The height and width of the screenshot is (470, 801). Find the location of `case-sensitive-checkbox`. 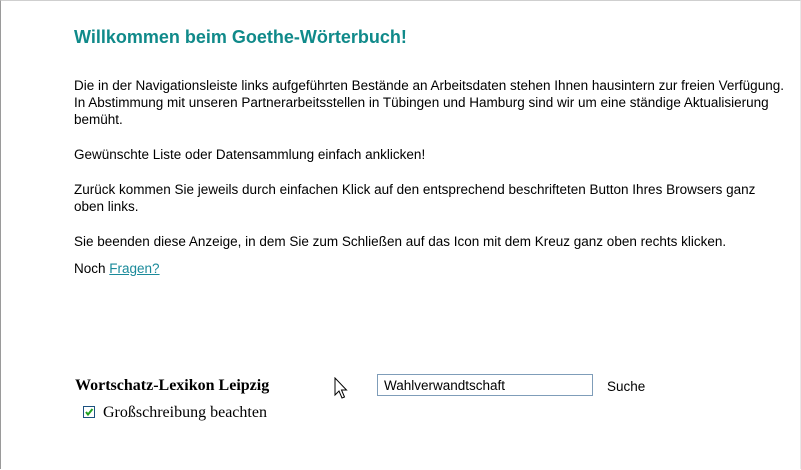

case-sensitive-checkbox is located at coordinates (89, 412).